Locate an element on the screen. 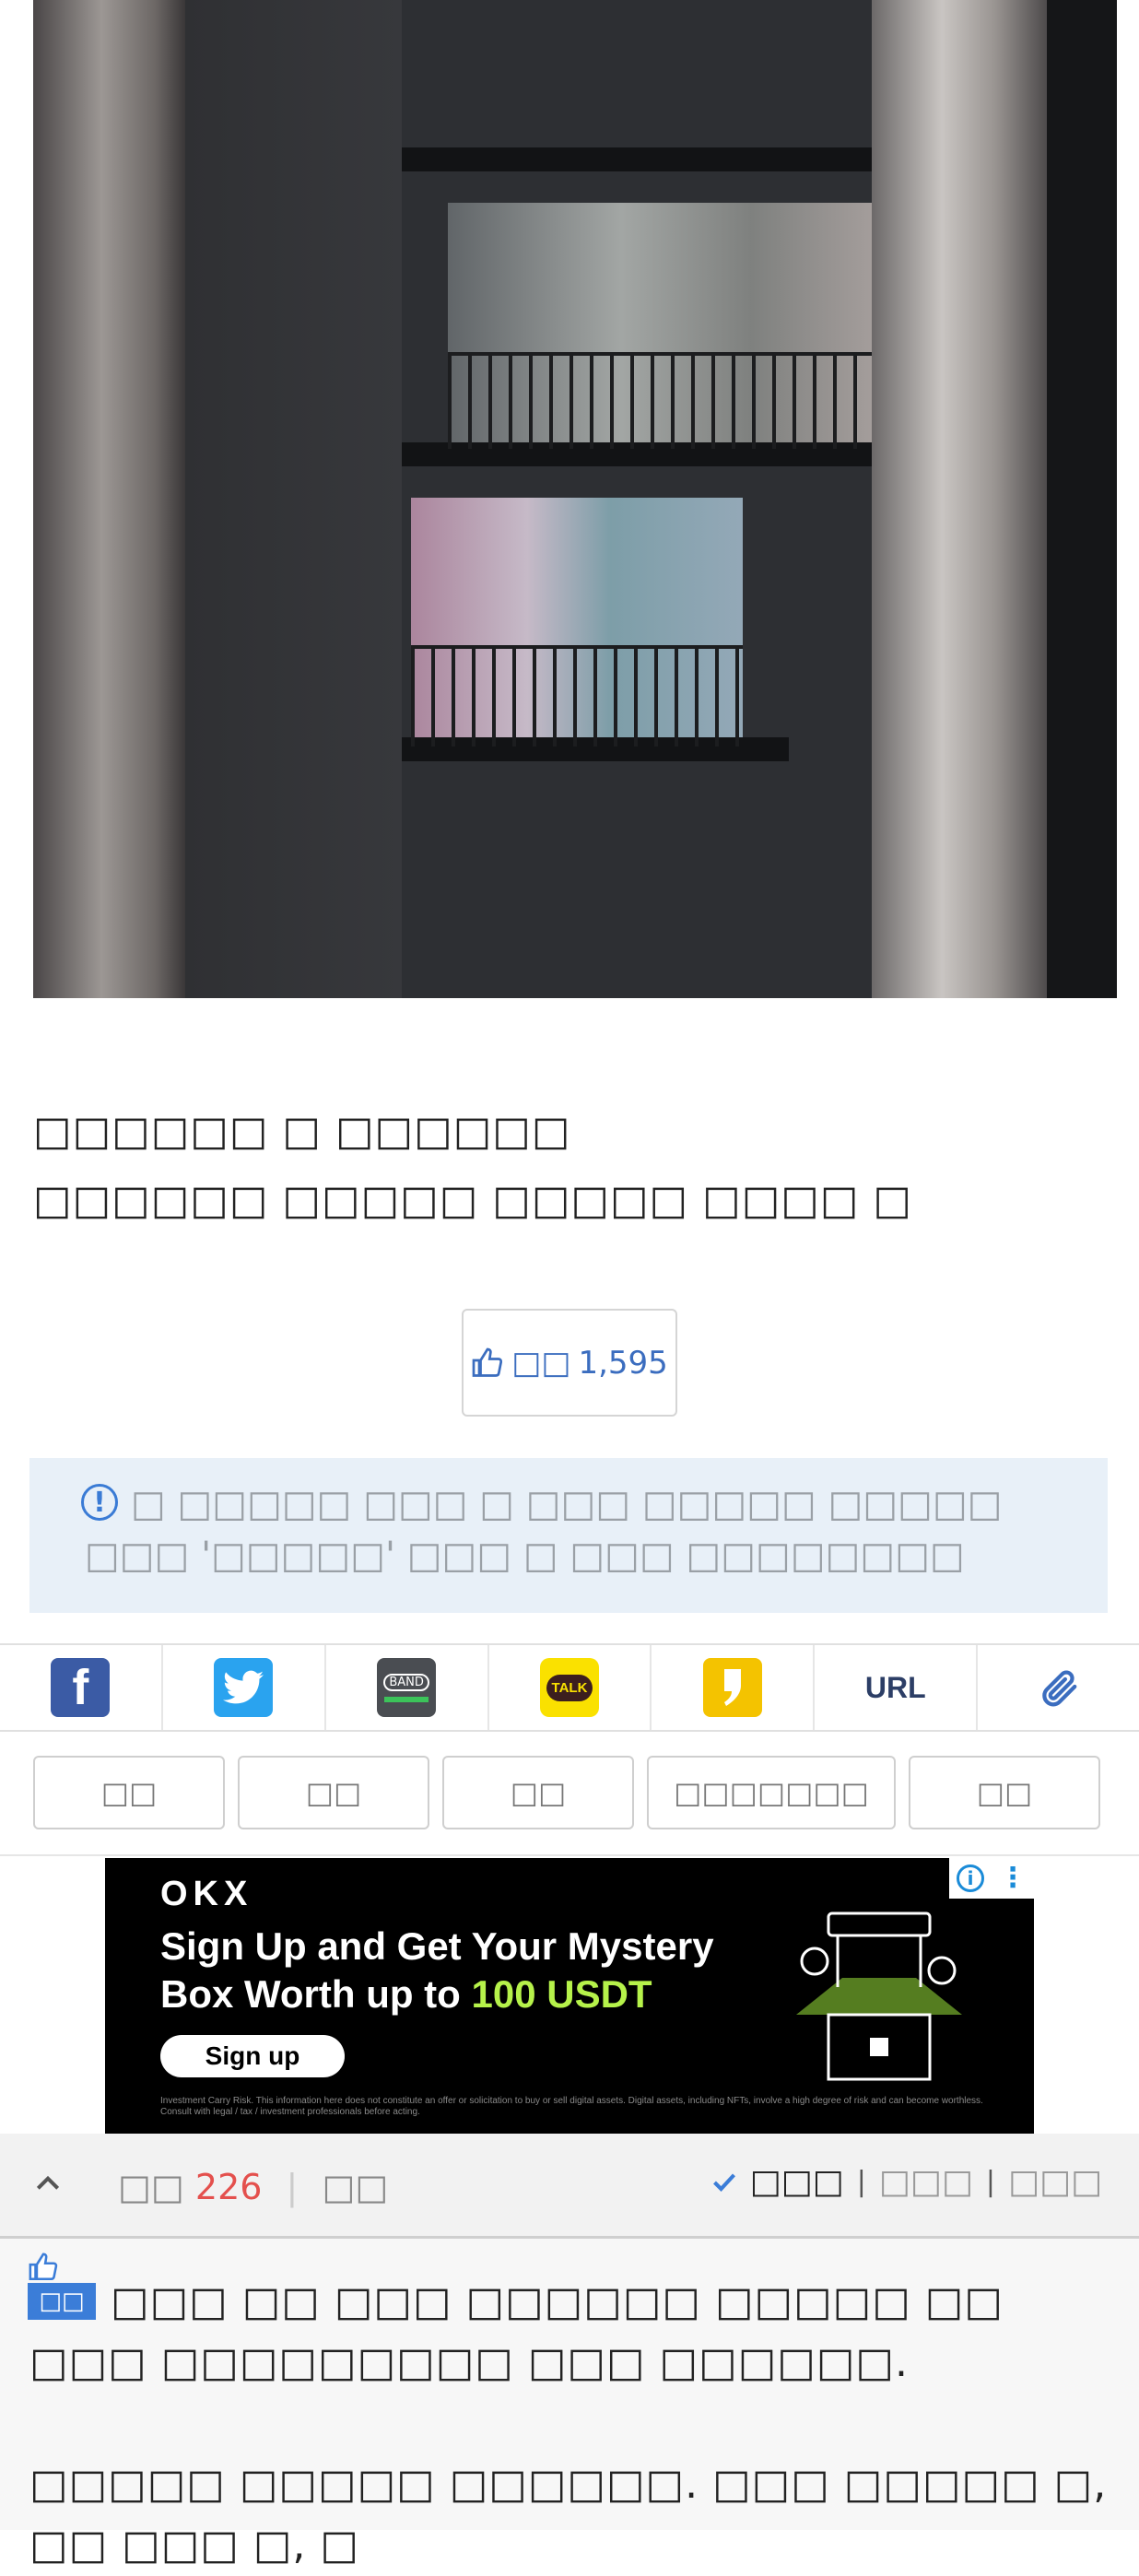  share-kakaostory is located at coordinates (734, 1687).